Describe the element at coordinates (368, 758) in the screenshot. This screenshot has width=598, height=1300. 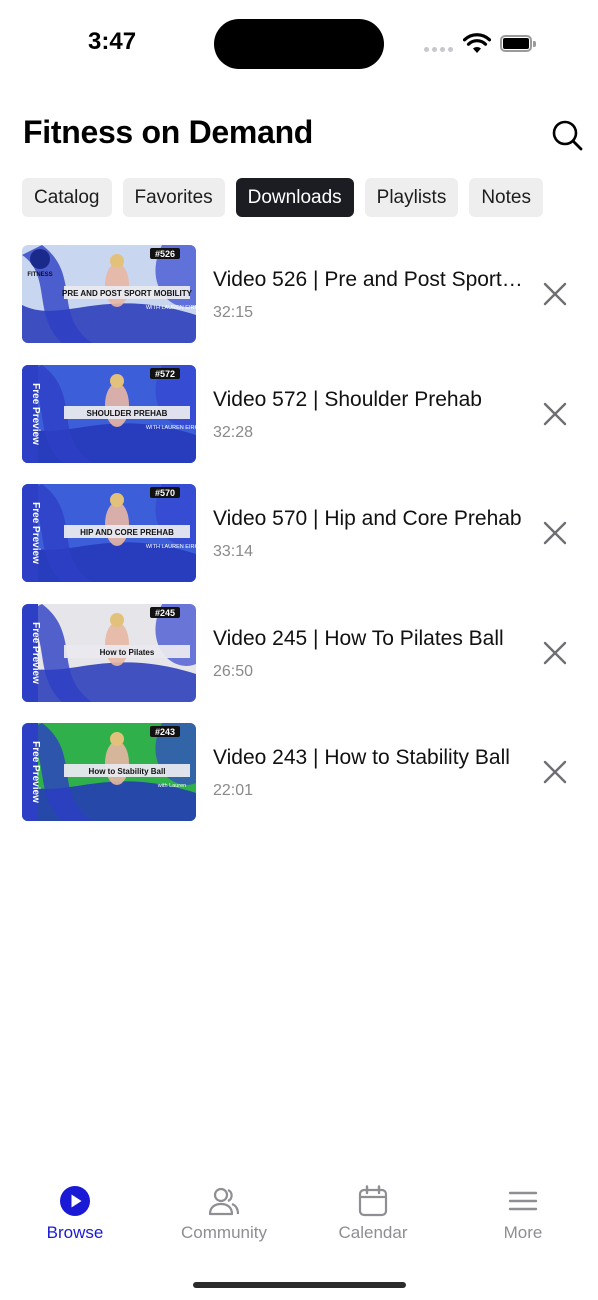
I see `video-title: Video 243 | How to Stability Ball` at that location.